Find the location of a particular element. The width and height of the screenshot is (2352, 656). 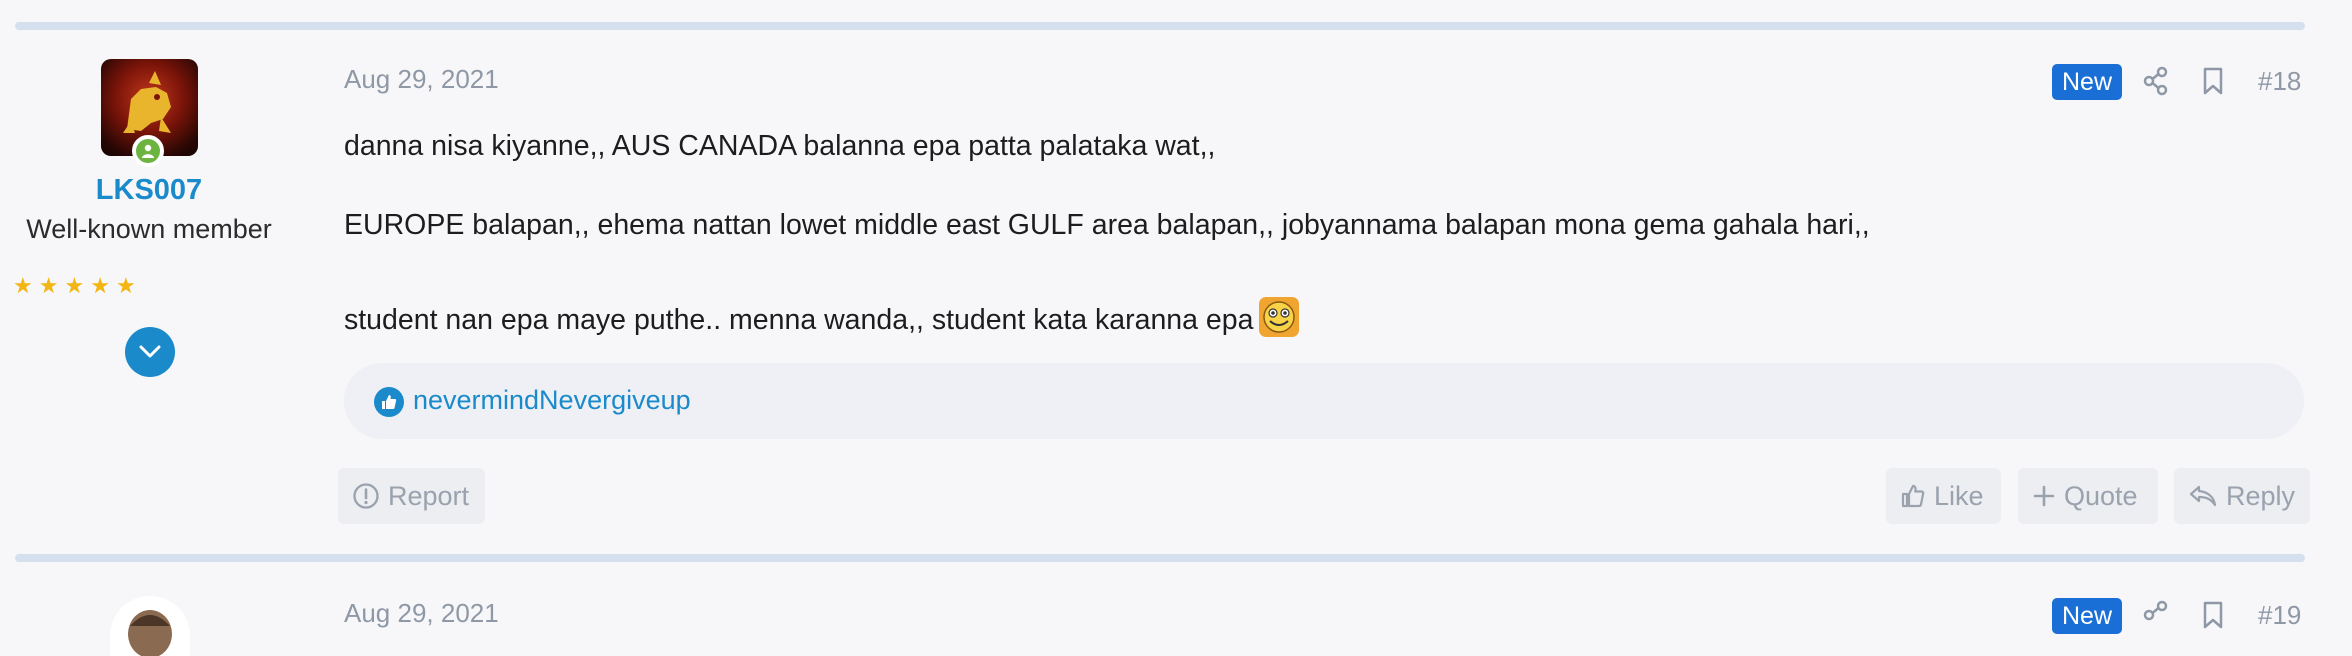

reply-button: Reply is located at coordinates (2242, 496).